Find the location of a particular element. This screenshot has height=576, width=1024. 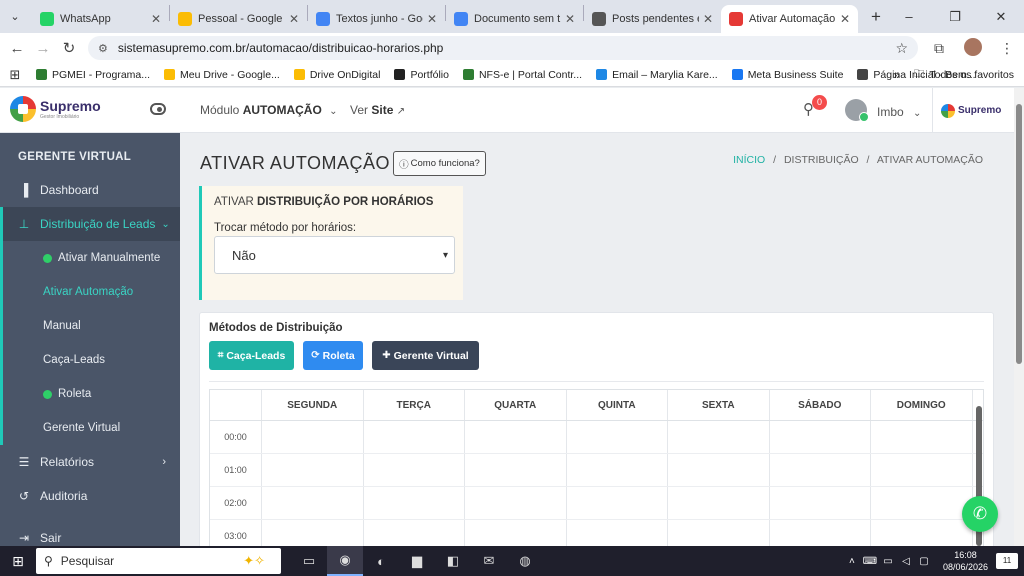

restore-icon: ❐ is located at coordinates (955, 16).